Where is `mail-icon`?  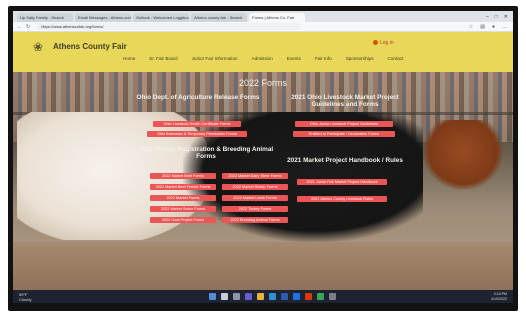
mail-icon is located at coordinates (296, 296).